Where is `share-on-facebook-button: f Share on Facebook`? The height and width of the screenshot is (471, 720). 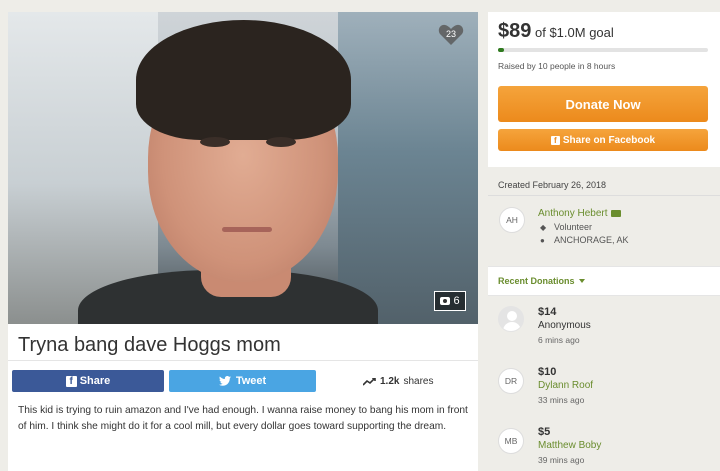
share-on-facebook-button: f Share on Facebook is located at coordinates (603, 140).